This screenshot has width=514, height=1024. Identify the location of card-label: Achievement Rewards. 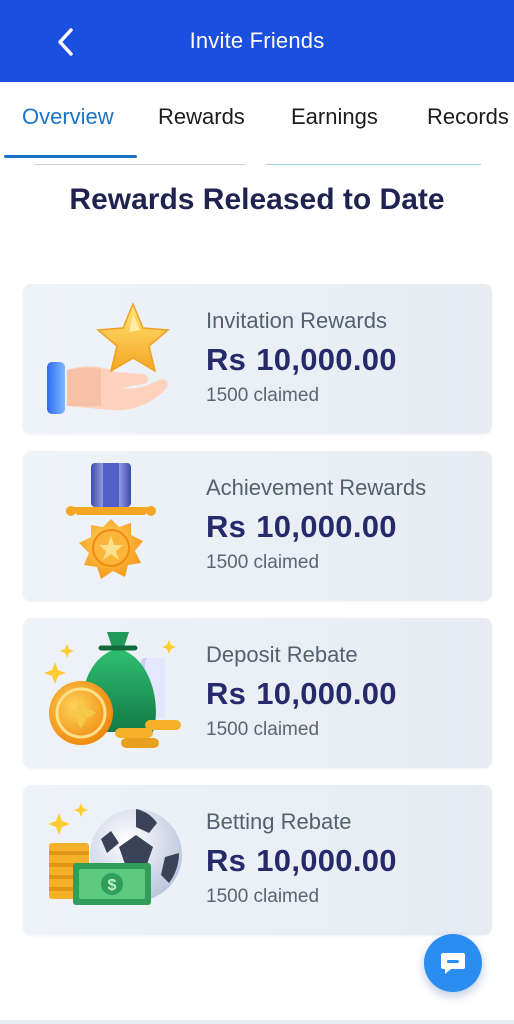
(316, 487).